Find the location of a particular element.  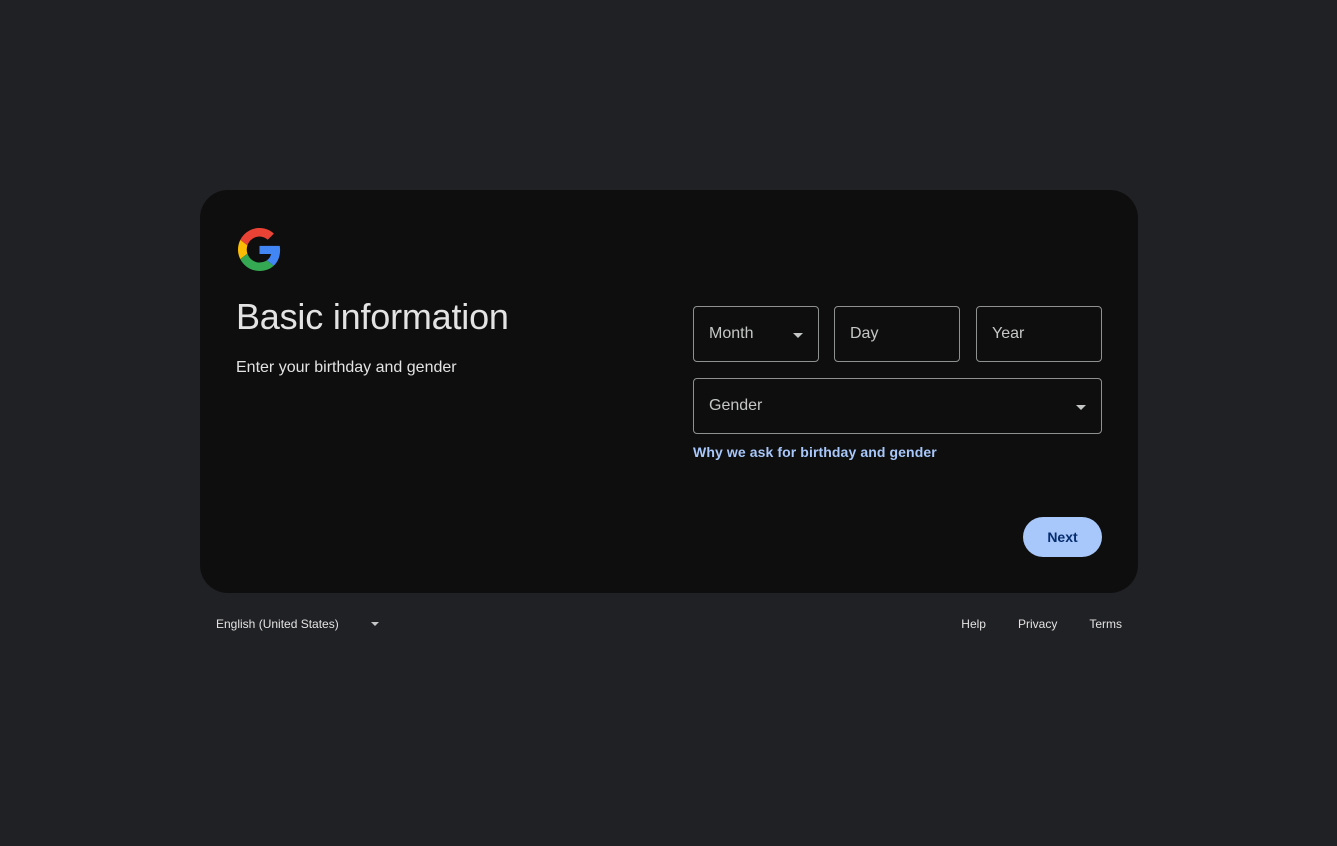

language-selector: English (United States) is located at coordinates (297, 624).